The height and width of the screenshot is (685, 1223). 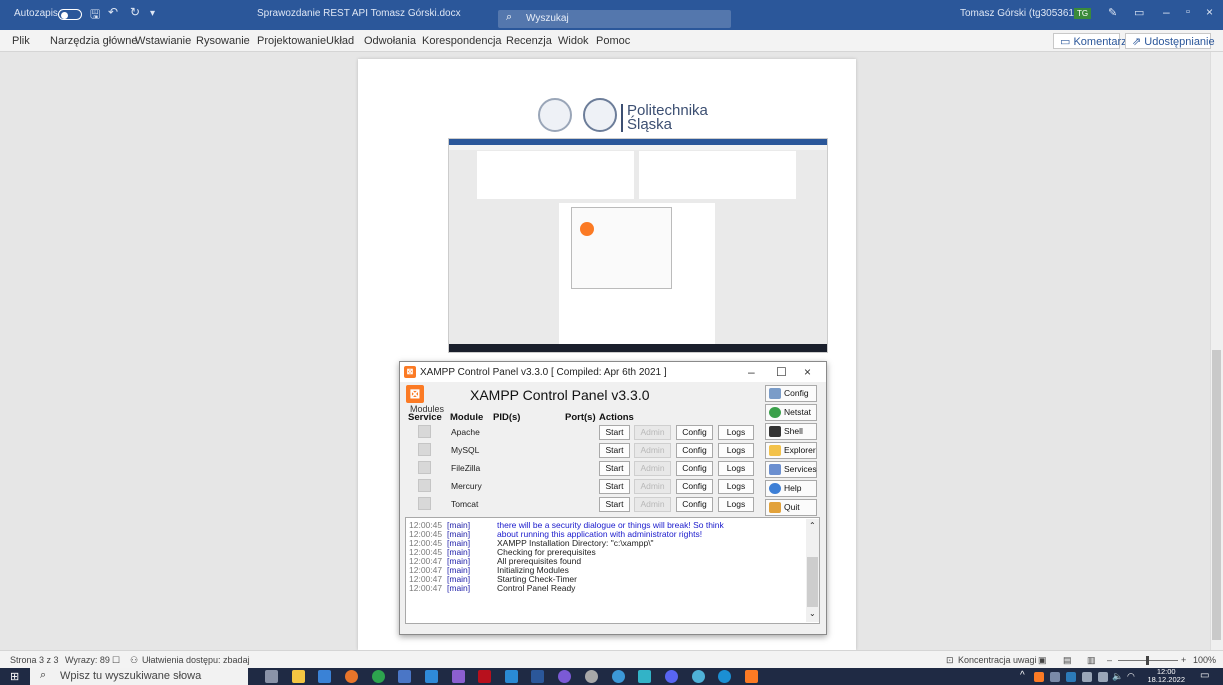 What do you see at coordinates (614, 19) in the screenshot?
I see `search-box: ⌕ Wyszukaj` at bounding box center [614, 19].